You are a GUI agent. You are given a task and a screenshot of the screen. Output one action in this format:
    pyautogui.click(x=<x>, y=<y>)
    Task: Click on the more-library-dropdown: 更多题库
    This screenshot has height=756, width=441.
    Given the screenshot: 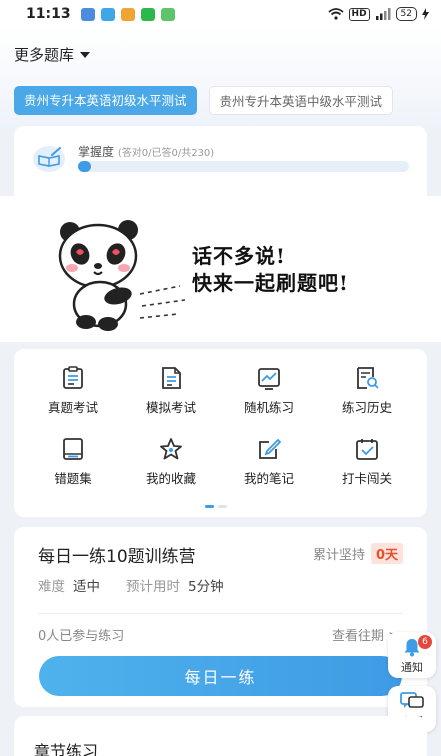 What is the action you would take?
    pyautogui.click(x=52, y=54)
    